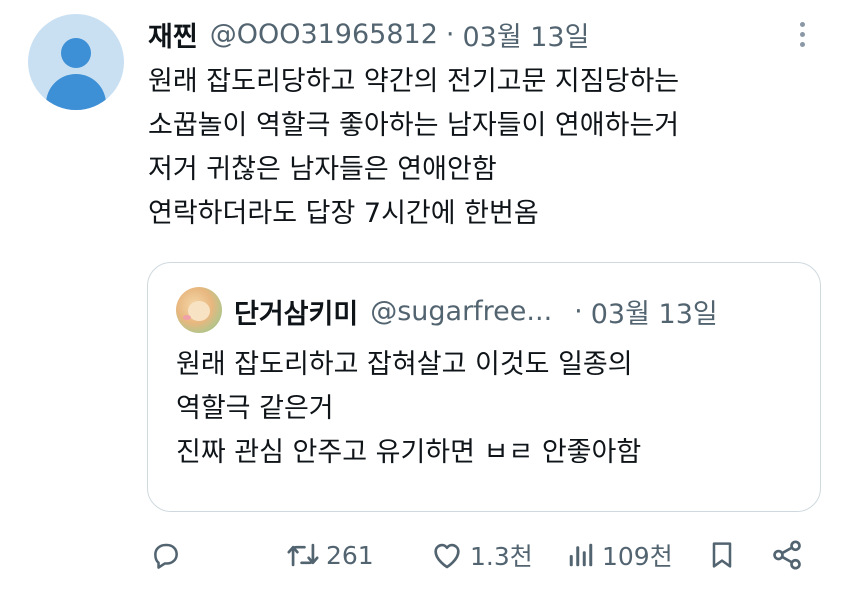  What do you see at coordinates (296, 311) in the screenshot?
I see `quoted-author-name: 단거삼키미` at bounding box center [296, 311].